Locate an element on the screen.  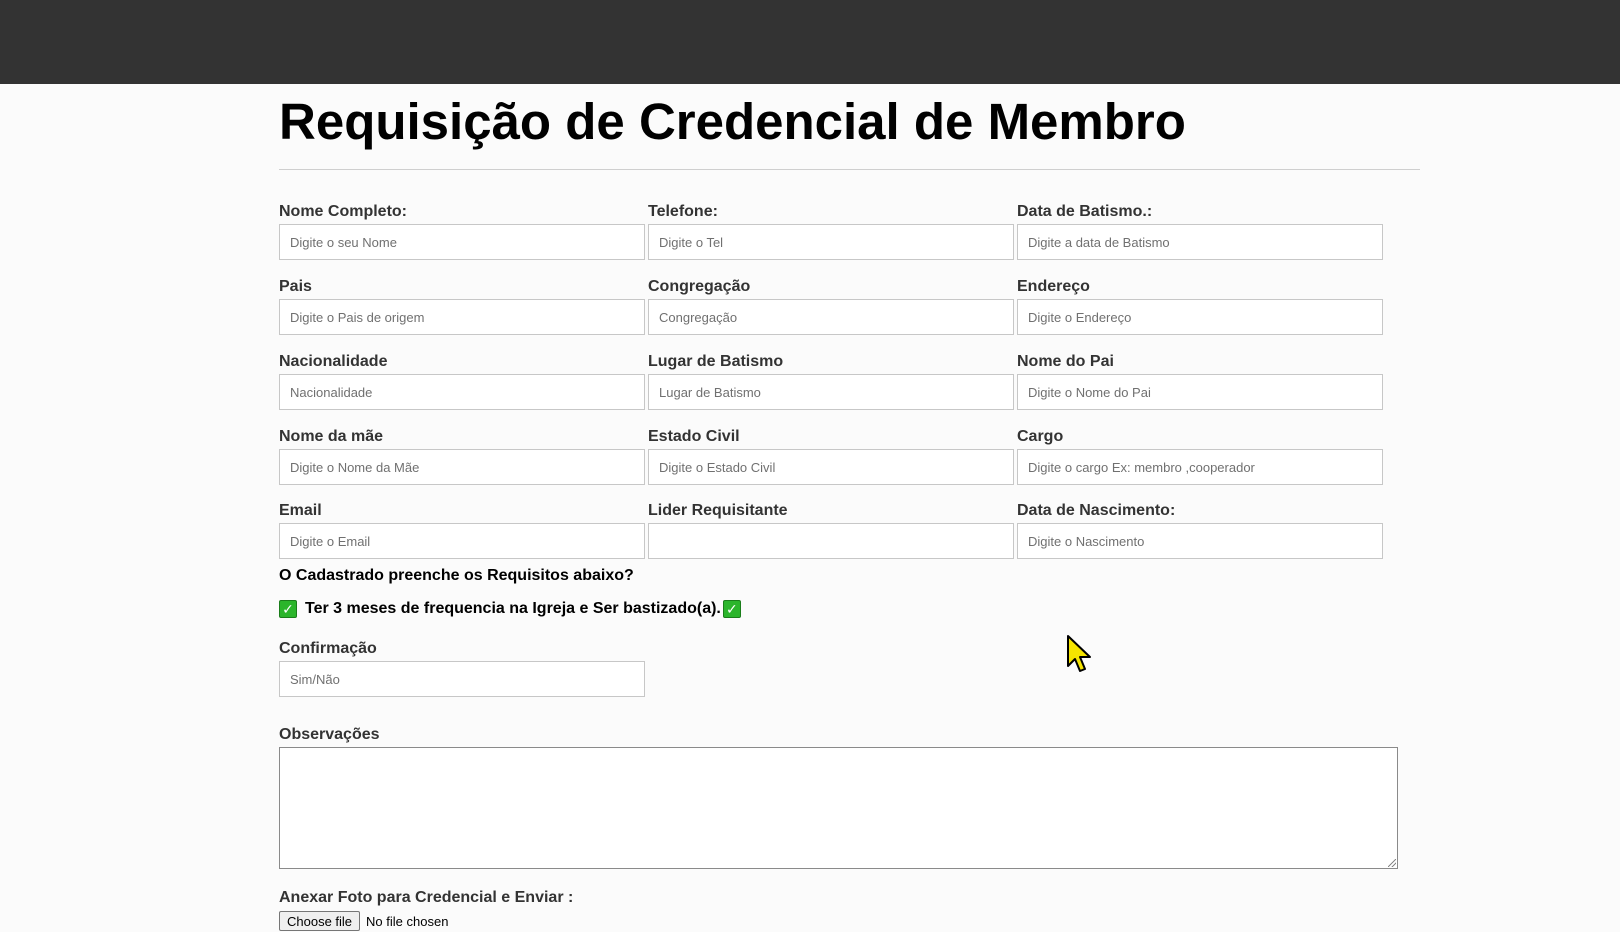
lider-requisitante-label: Lider Requisitante is located at coordinates (718, 510).